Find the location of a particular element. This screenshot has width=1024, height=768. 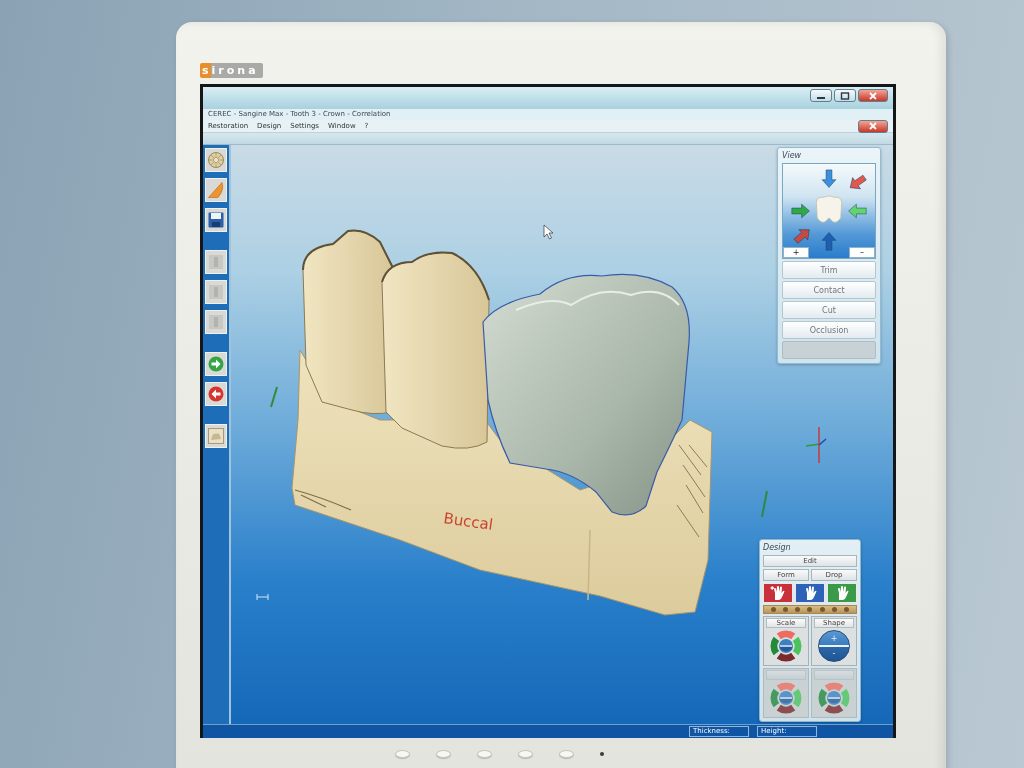

picture-icon is located at coordinates (216, 436).